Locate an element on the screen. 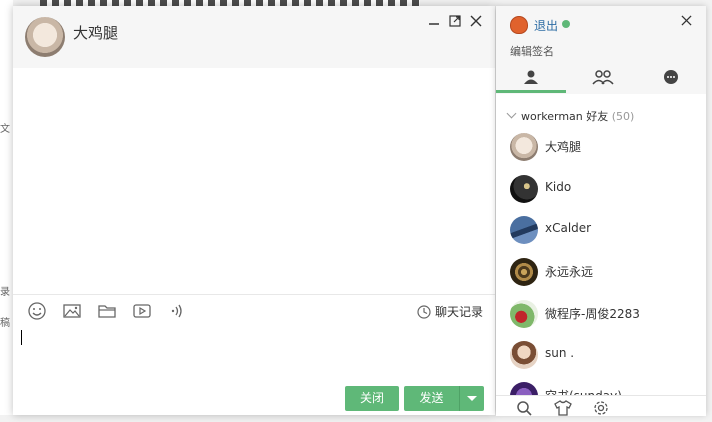 The image size is (712, 422). message-input is located at coordinates (254, 354).